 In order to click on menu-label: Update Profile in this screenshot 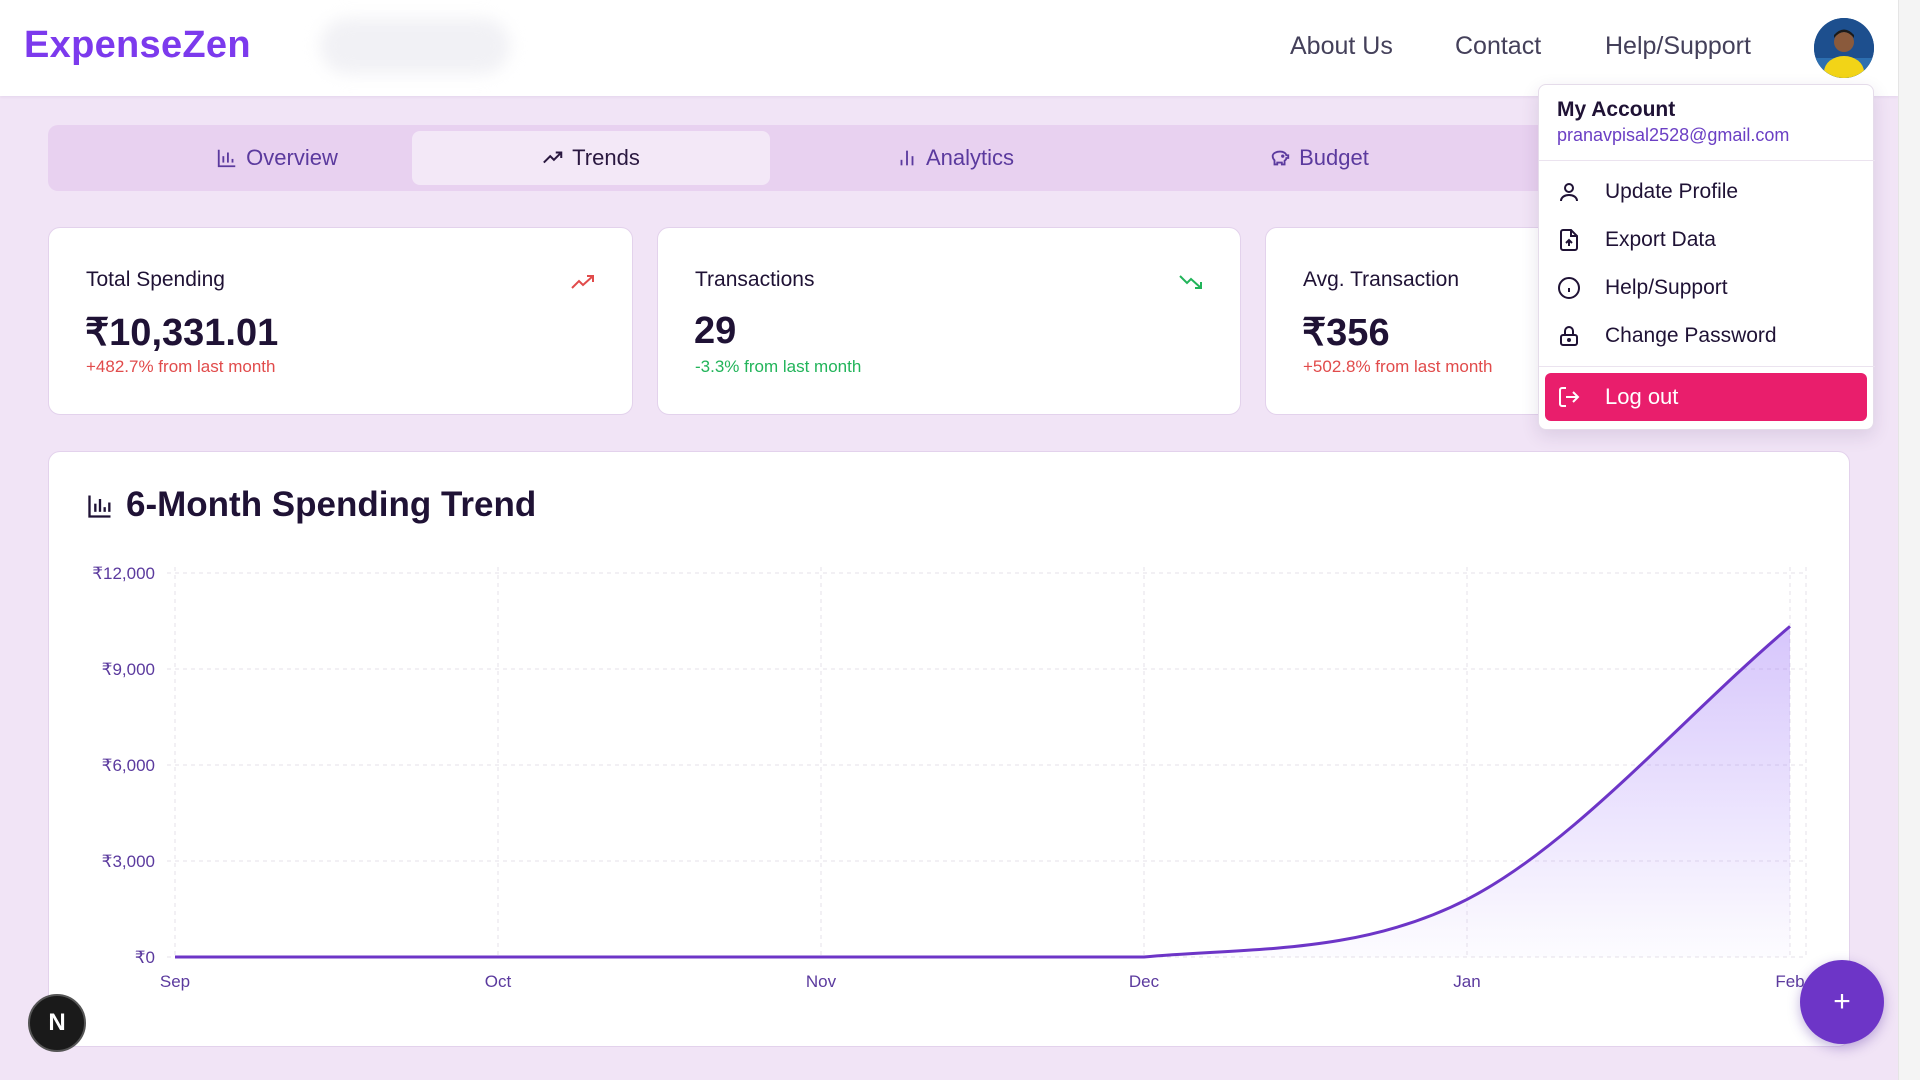, I will do `click(1672, 191)`.